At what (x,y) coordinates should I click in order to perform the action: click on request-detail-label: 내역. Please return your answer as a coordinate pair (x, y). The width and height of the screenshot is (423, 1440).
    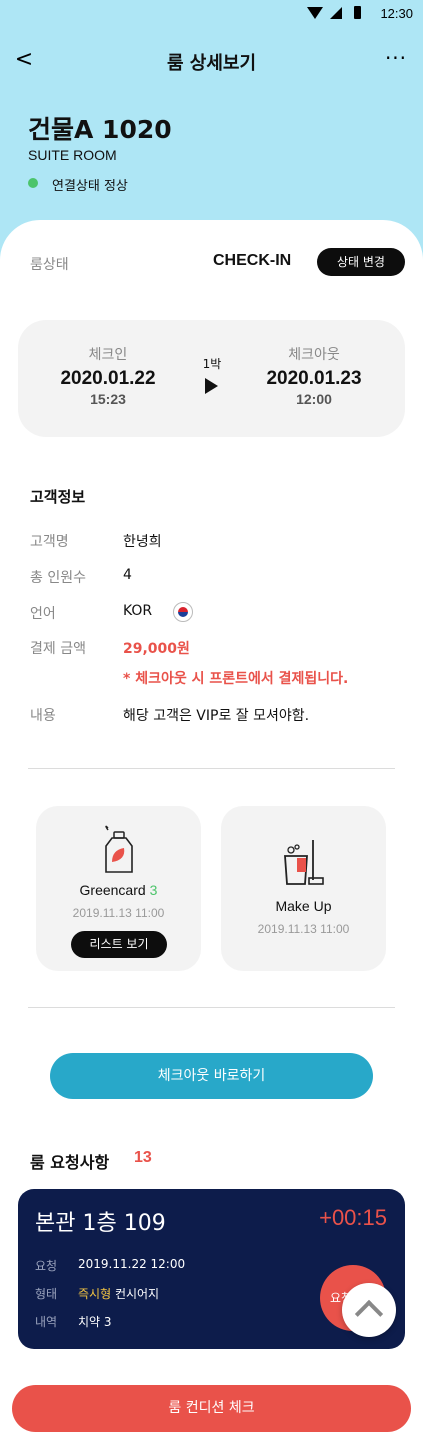
    Looking at the image, I should click on (46, 1322).